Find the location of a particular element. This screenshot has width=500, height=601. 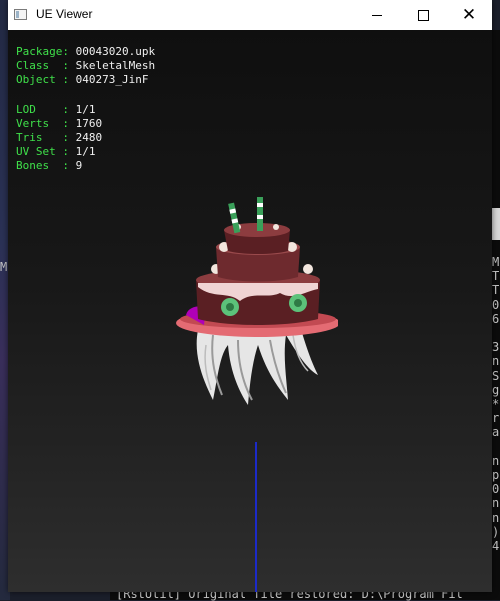

info-label: Object : is located at coordinates (46, 79).